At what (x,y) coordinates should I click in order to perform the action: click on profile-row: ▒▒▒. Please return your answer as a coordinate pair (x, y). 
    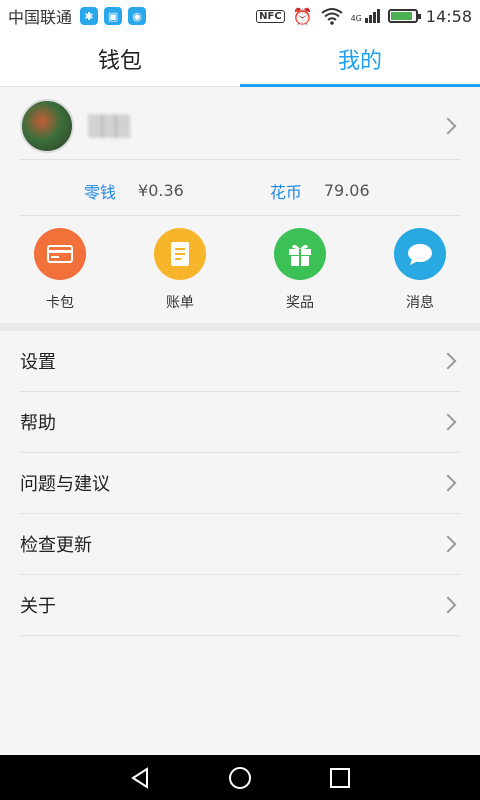
    Looking at the image, I should click on (240, 128).